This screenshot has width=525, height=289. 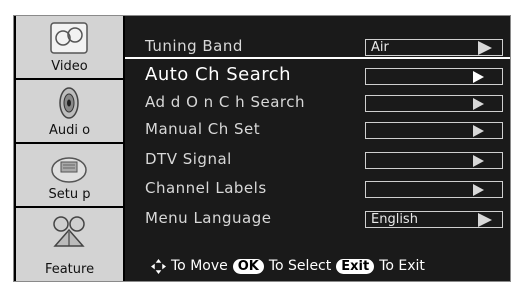 What do you see at coordinates (434, 47) in the screenshot?
I see `tuning-band-selector: Air` at bounding box center [434, 47].